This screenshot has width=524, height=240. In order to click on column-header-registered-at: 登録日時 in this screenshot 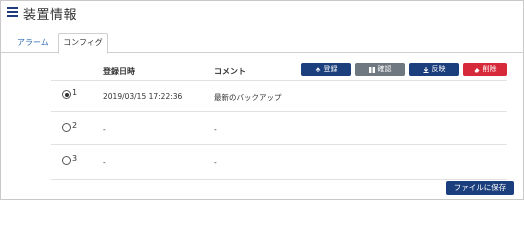, I will do `click(119, 71)`.